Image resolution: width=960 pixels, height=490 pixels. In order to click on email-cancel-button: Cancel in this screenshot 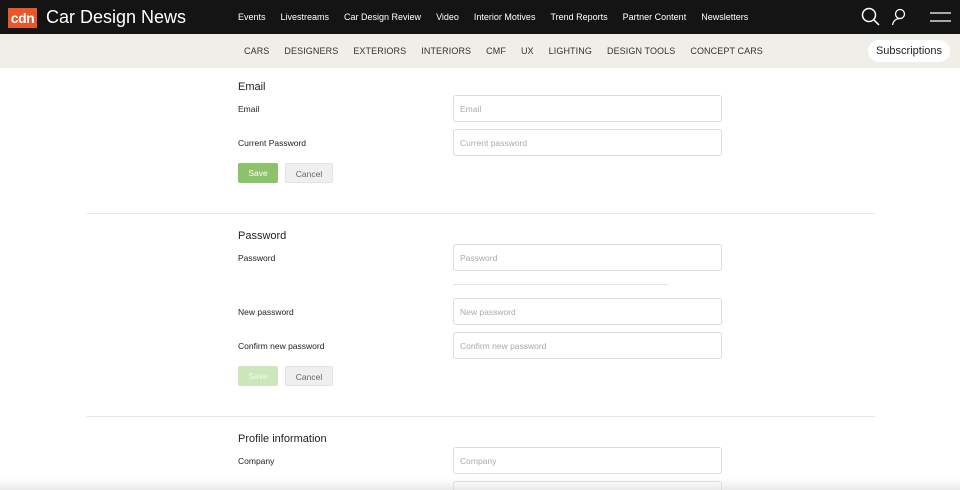, I will do `click(309, 173)`.